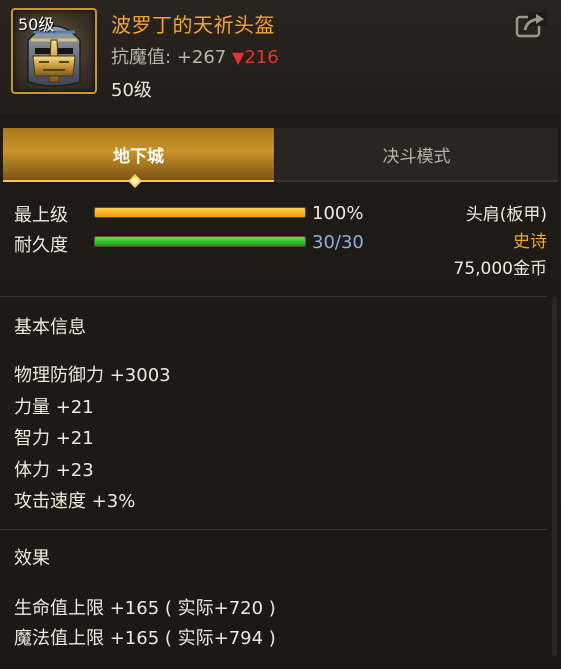 The width and height of the screenshot is (561, 669). Describe the element at coordinates (36, 24) in the screenshot. I see `item-level-badge: 50级` at that location.